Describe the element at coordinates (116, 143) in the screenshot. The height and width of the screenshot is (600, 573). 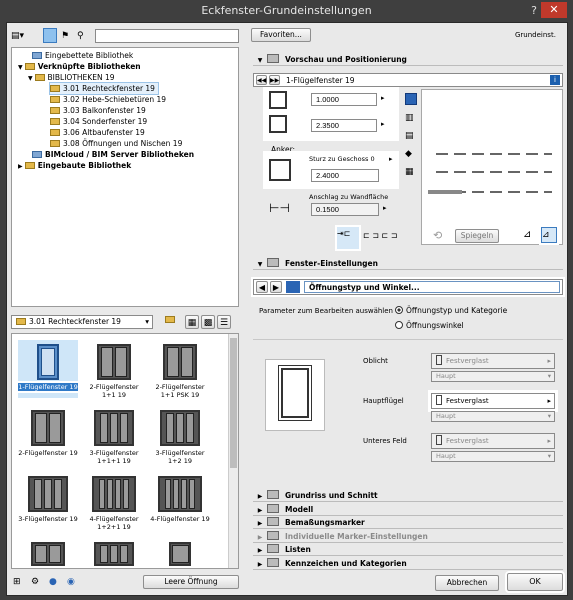
I see `tree-item-oeffnungen: 3.08 Öffnungen und Nischen 19` at that location.